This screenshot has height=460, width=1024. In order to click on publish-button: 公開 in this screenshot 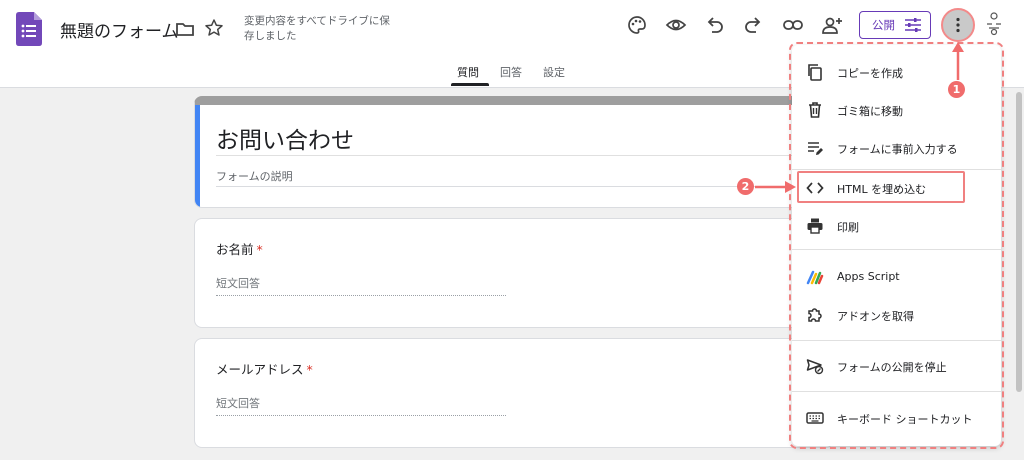, I will do `click(895, 25)`.